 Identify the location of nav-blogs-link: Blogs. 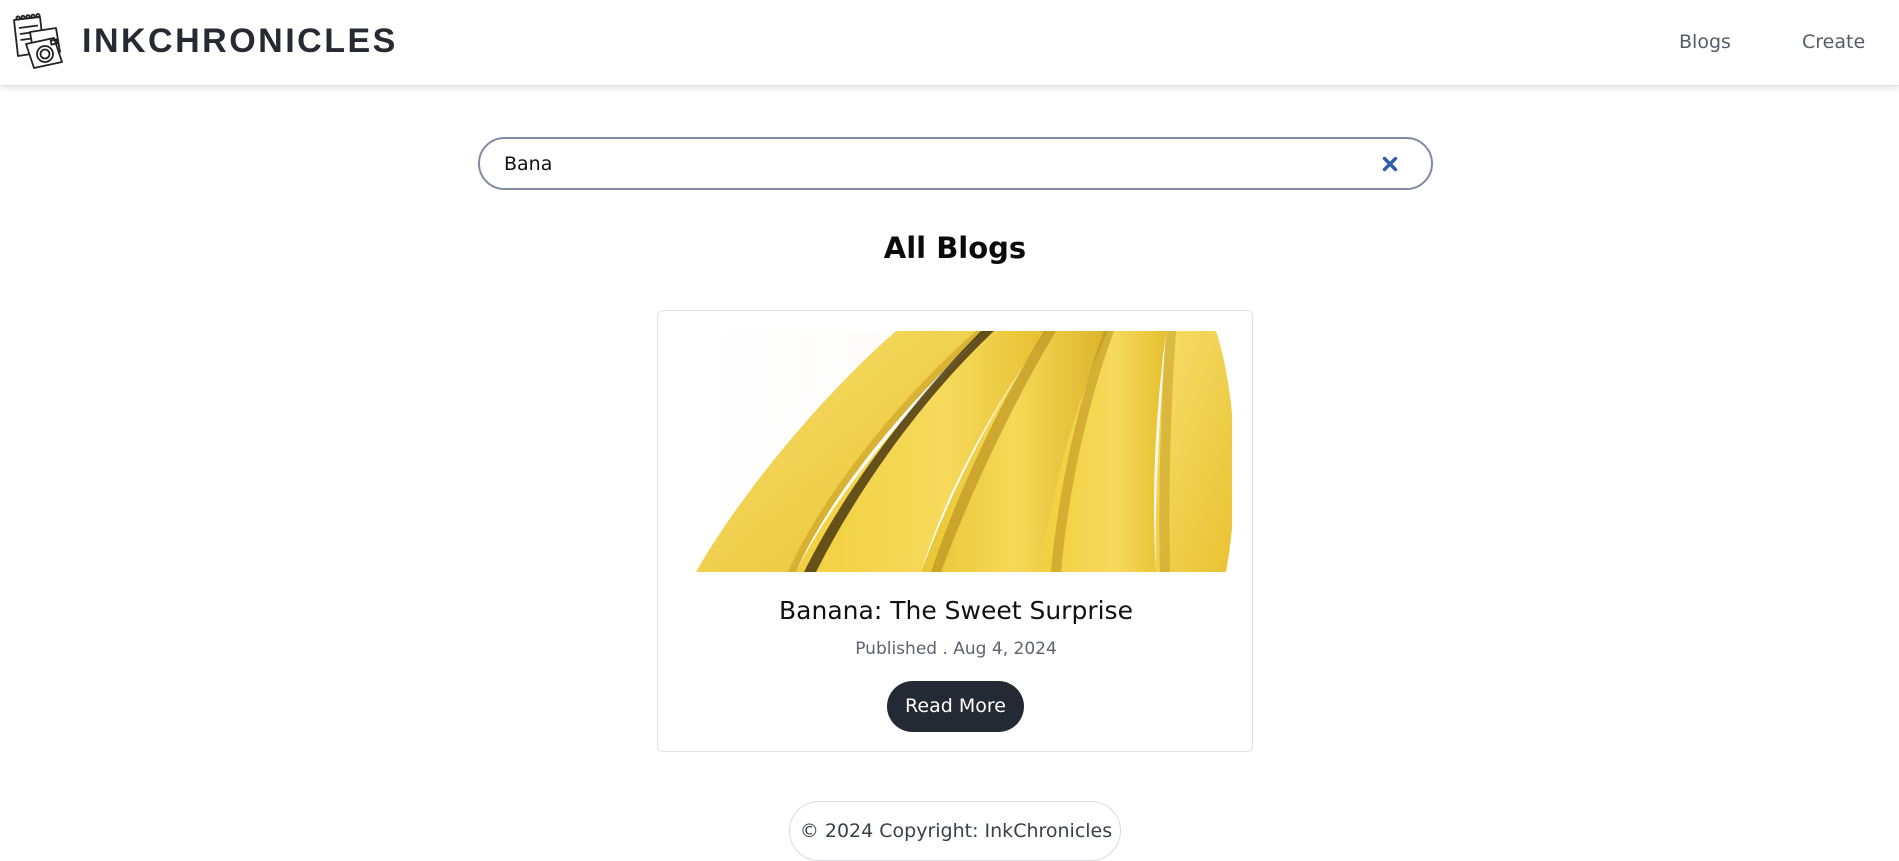
(1705, 42).